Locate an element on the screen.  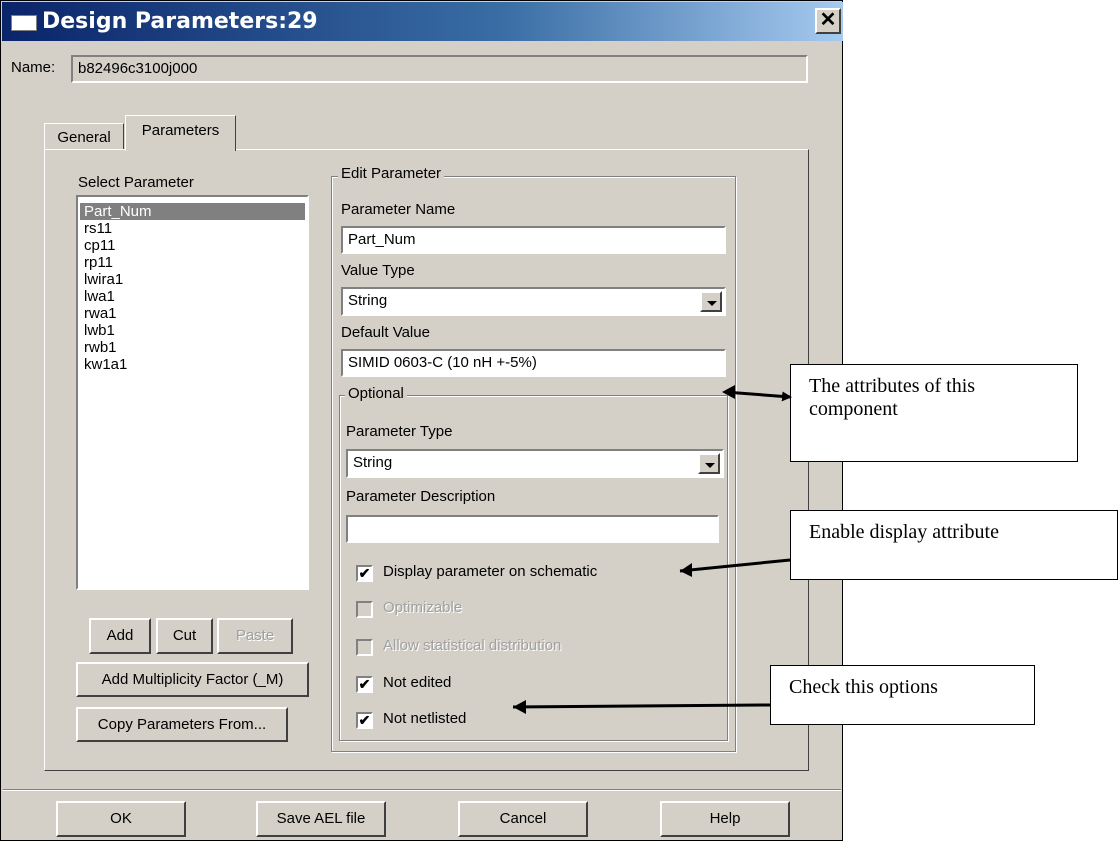
tab-parameters: Parameters is located at coordinates (180, 133).